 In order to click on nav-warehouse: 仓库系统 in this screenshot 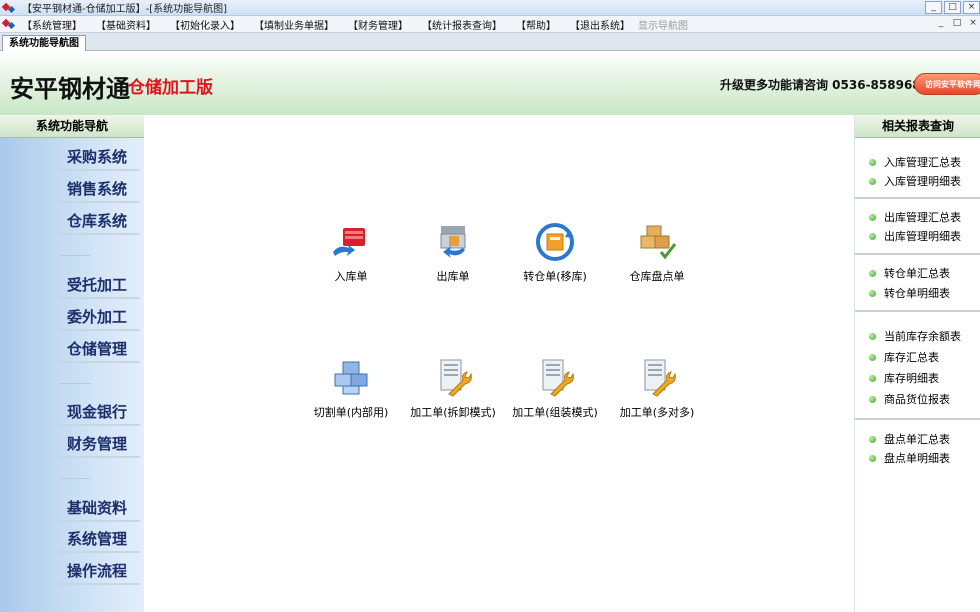, I will do `click(99, 222)`.